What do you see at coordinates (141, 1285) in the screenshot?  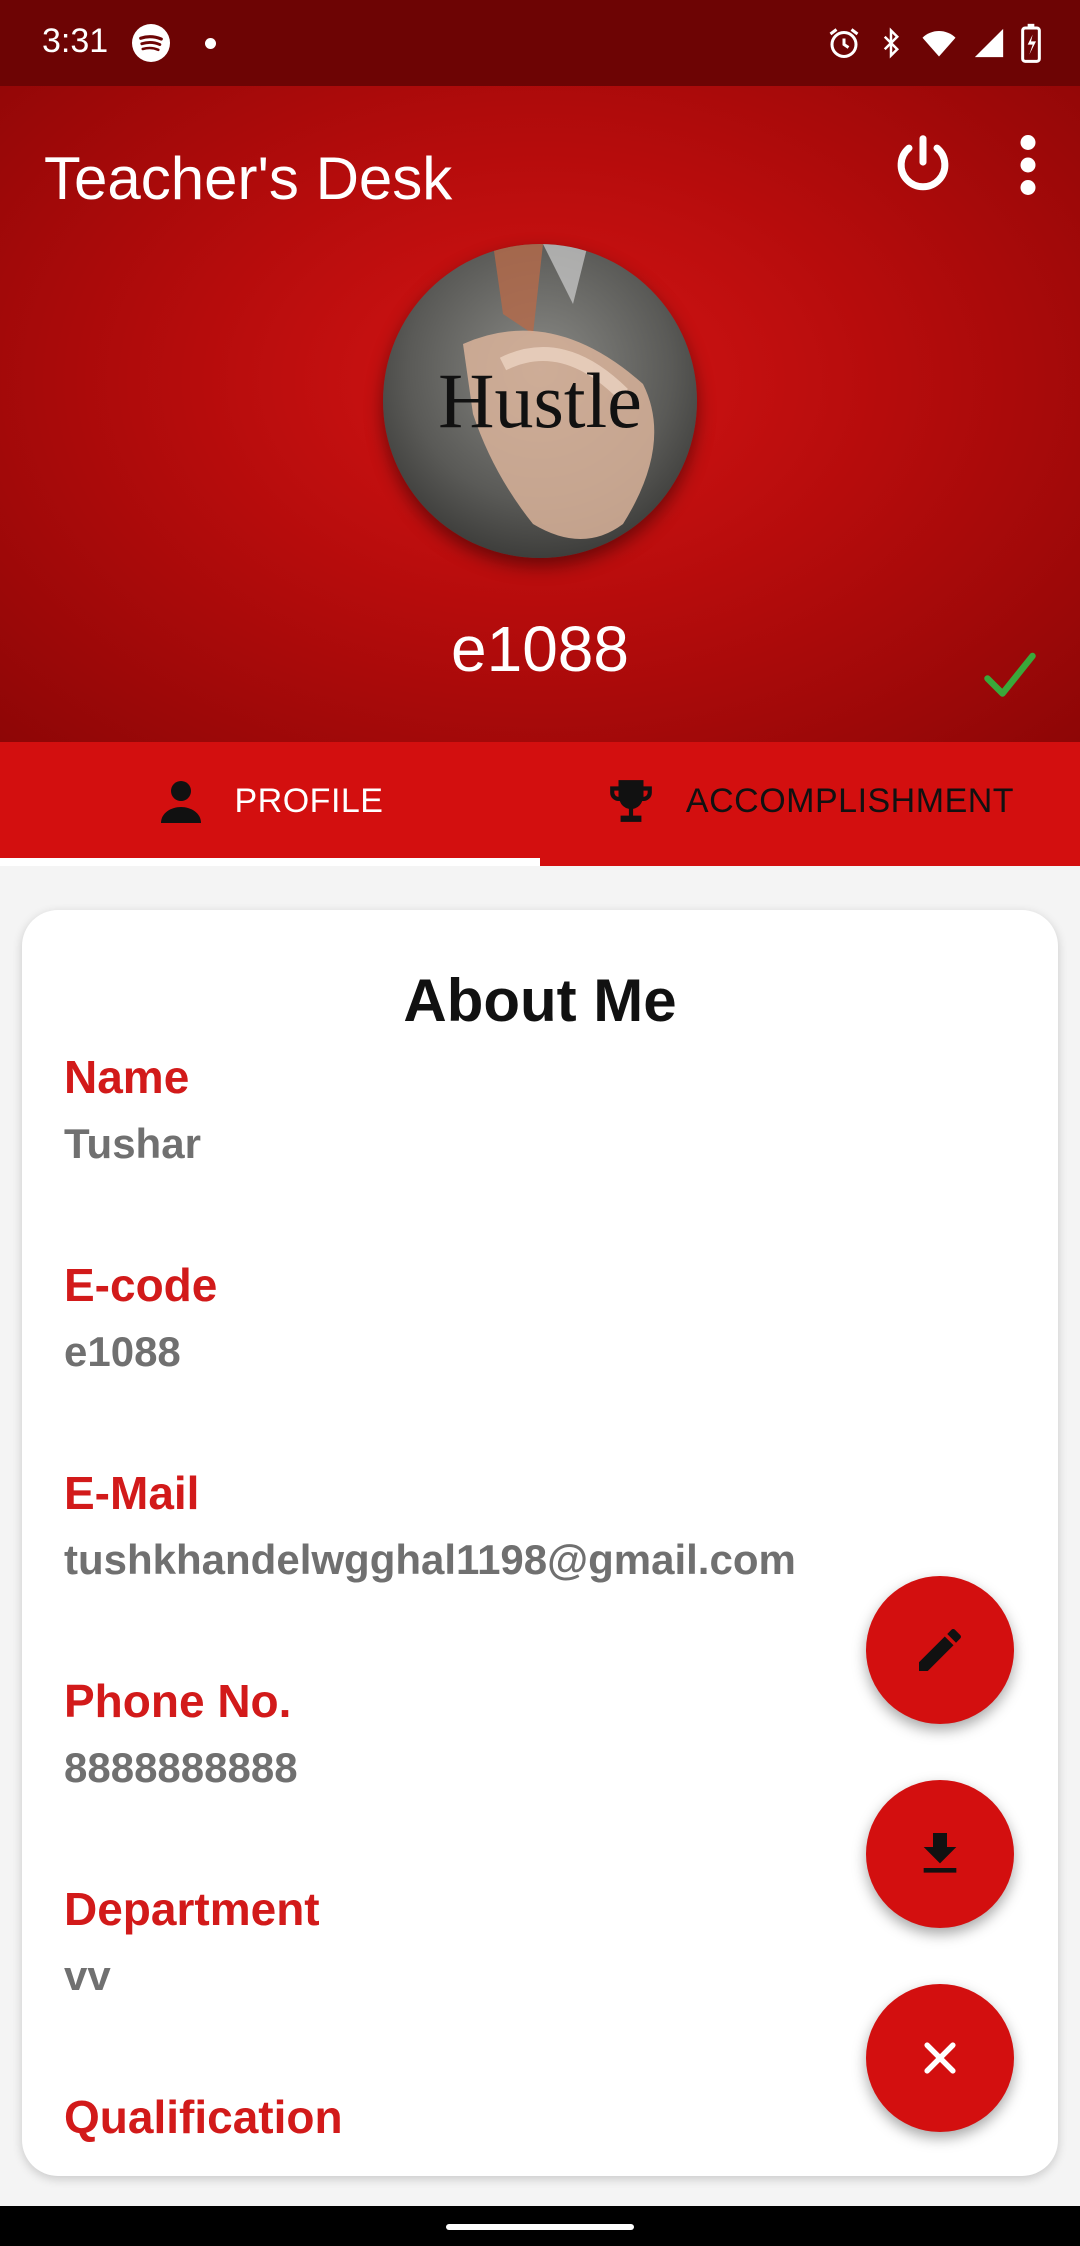 I see `ecode-label: E-code` at bounding box center [141, 1285].